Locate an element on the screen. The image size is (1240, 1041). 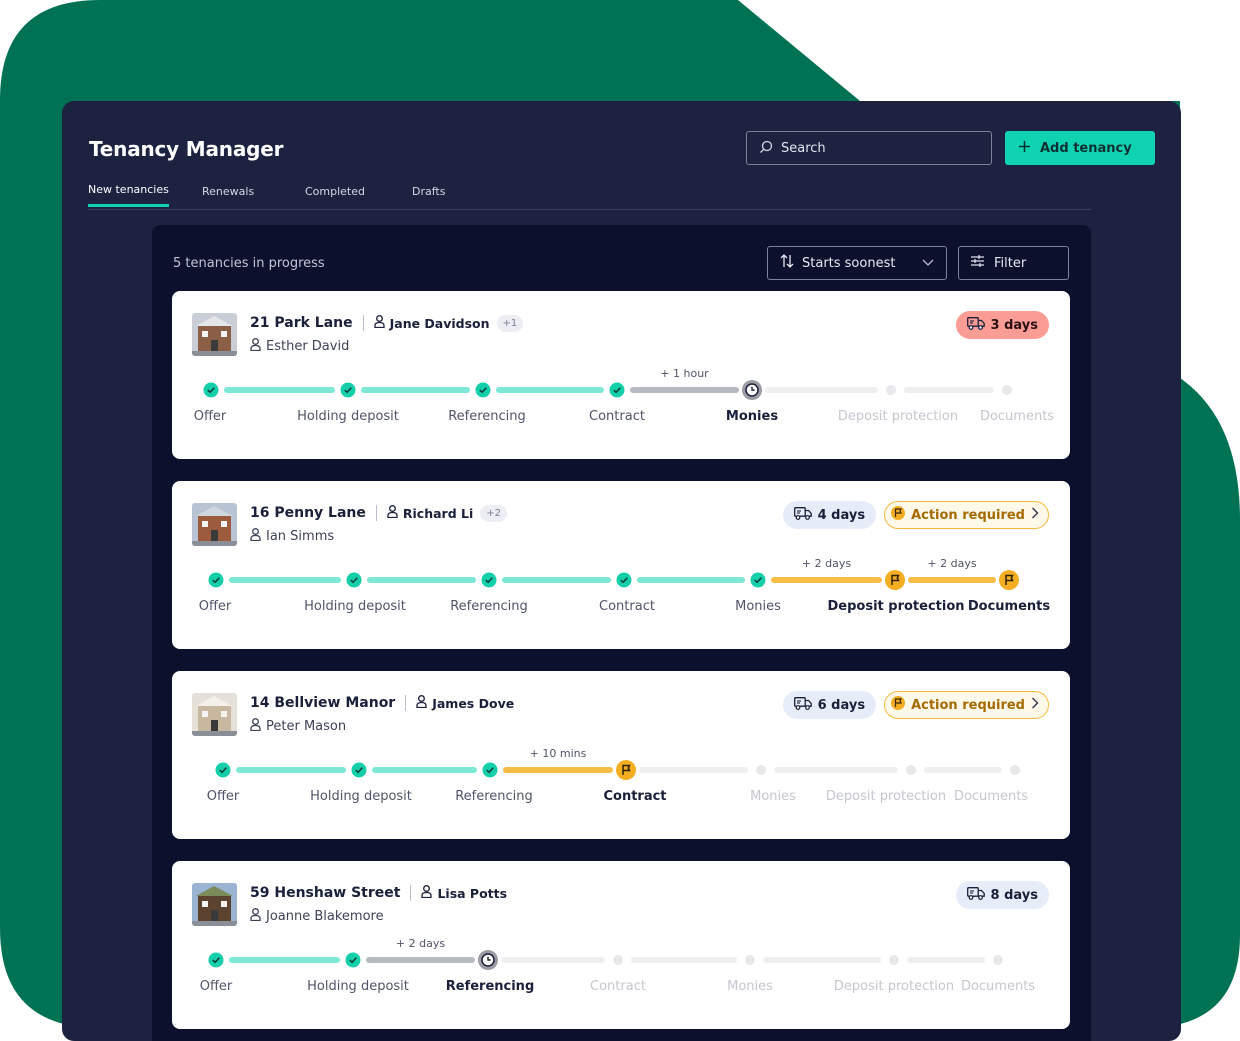
agent-name: Peter Mason is located at coordinates (306, 726).